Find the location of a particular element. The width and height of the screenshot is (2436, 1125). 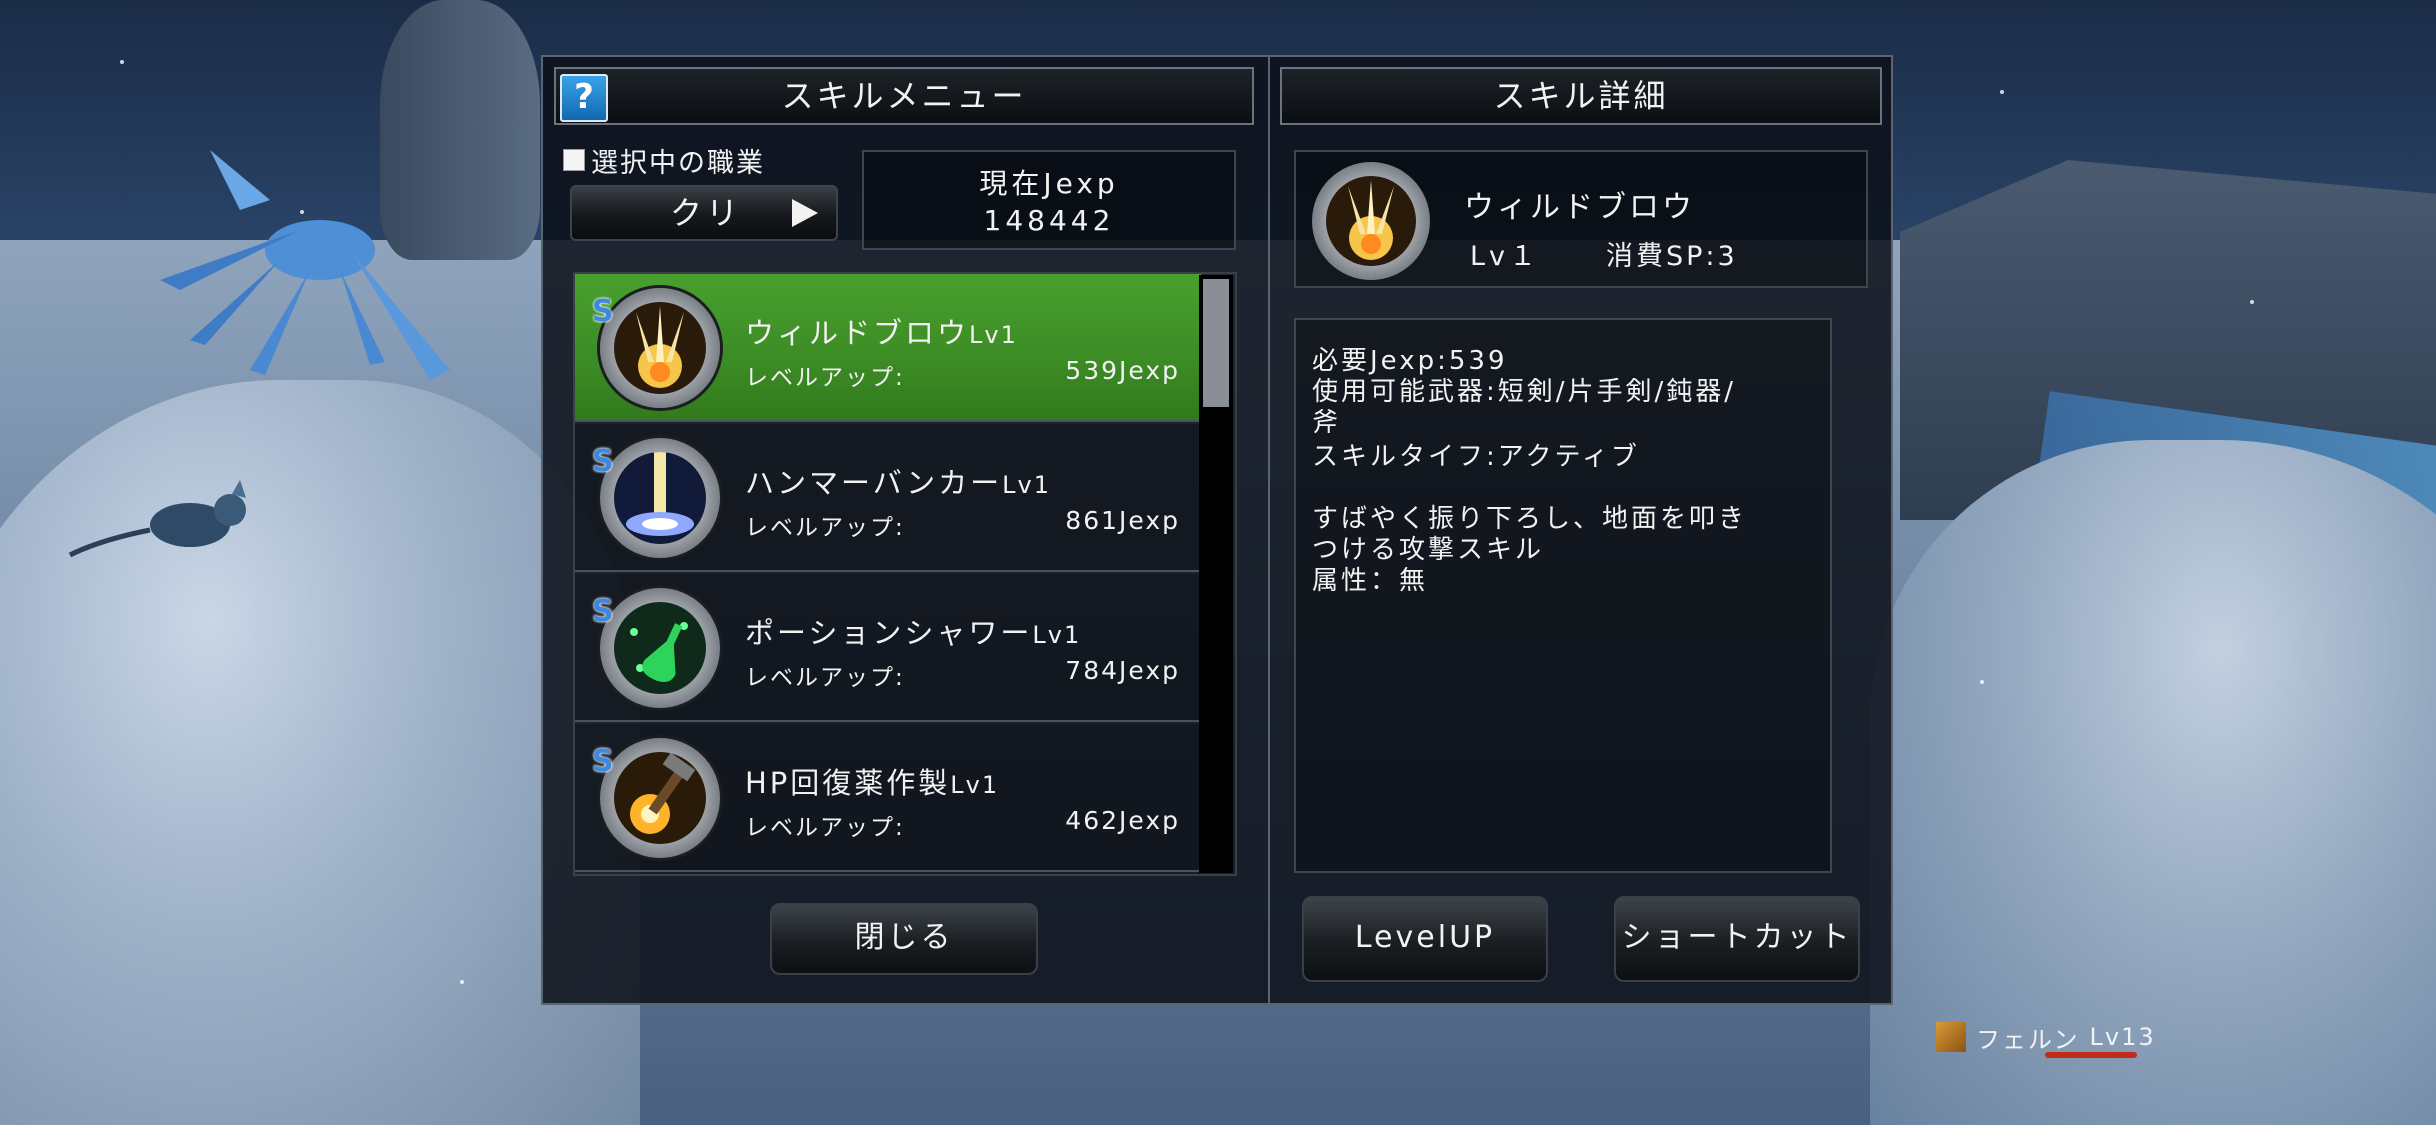

skill-menu-title: スキルメニュー is located at coordinates (904, 96).